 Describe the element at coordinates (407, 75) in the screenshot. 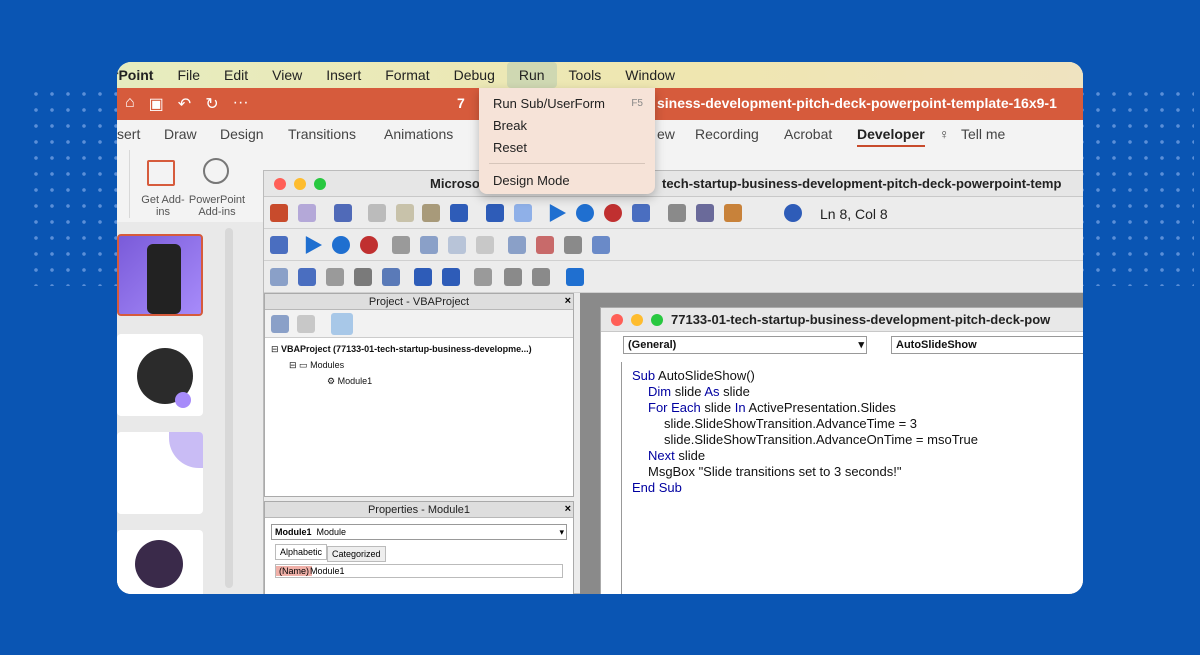

I see `menu-format: Format` at that location.